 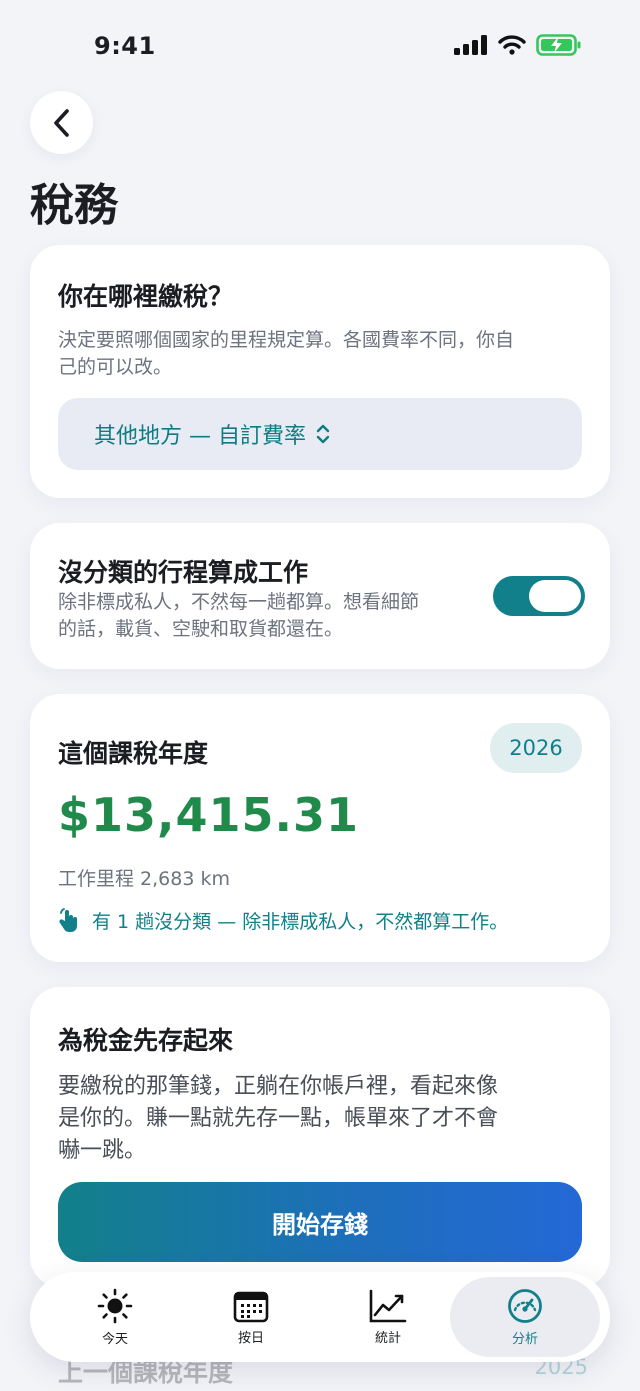 What do you see at coordinates (555, 596) in the screenshot?
I see `toggle-knob` at bounding box center [555, 596].